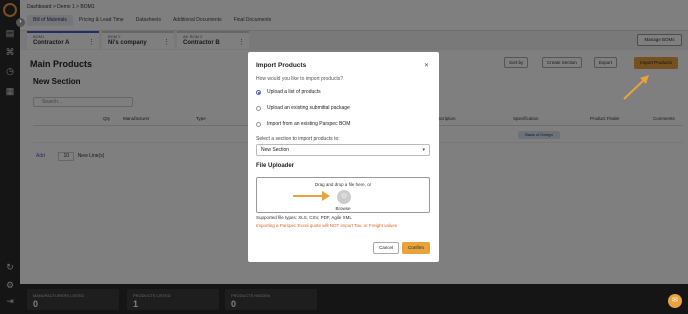 This screenshot has height=314, width=688. What do you see at coordinates (416, 248) in the screenshot?
I see `confirm-button: Confirm` at bounding box center [416, 248].